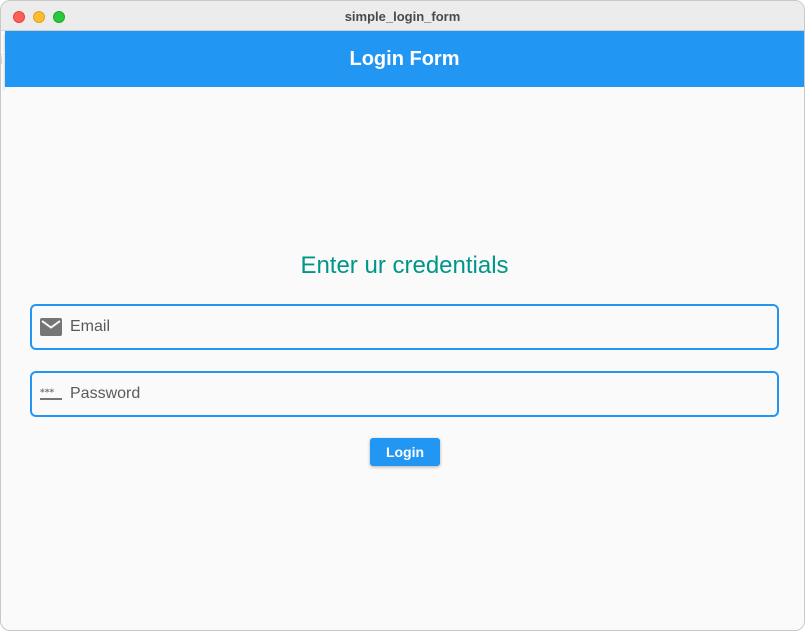  I want to click on app-bar-title: Login Form, so click(404, 59).